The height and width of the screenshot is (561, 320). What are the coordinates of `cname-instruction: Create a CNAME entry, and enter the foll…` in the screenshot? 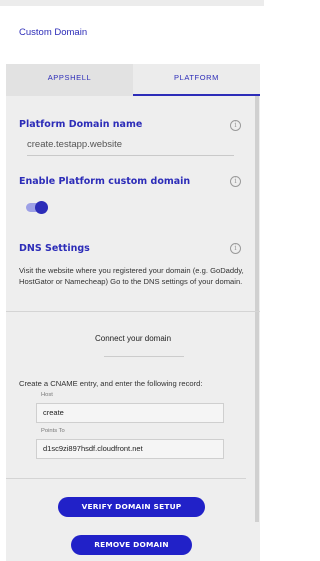 It's located at (111, 383).